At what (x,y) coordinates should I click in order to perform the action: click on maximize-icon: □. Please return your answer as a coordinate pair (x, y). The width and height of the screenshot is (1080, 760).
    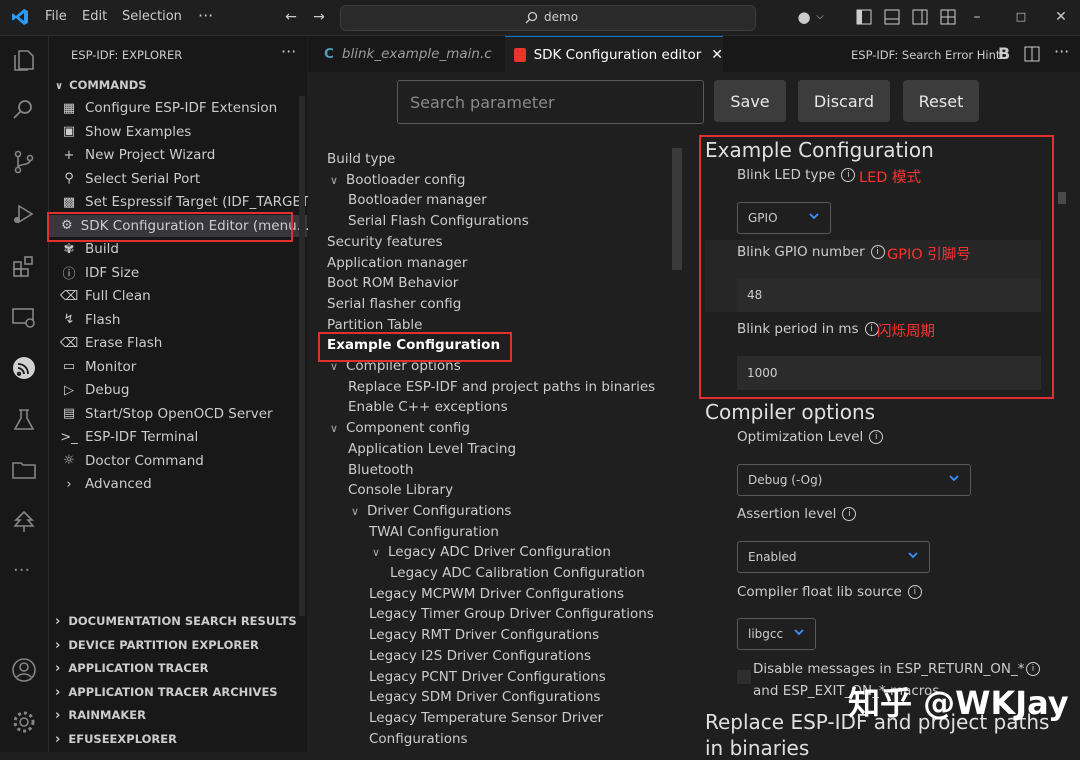
    Looking at the image, I should click on (1021, 17).